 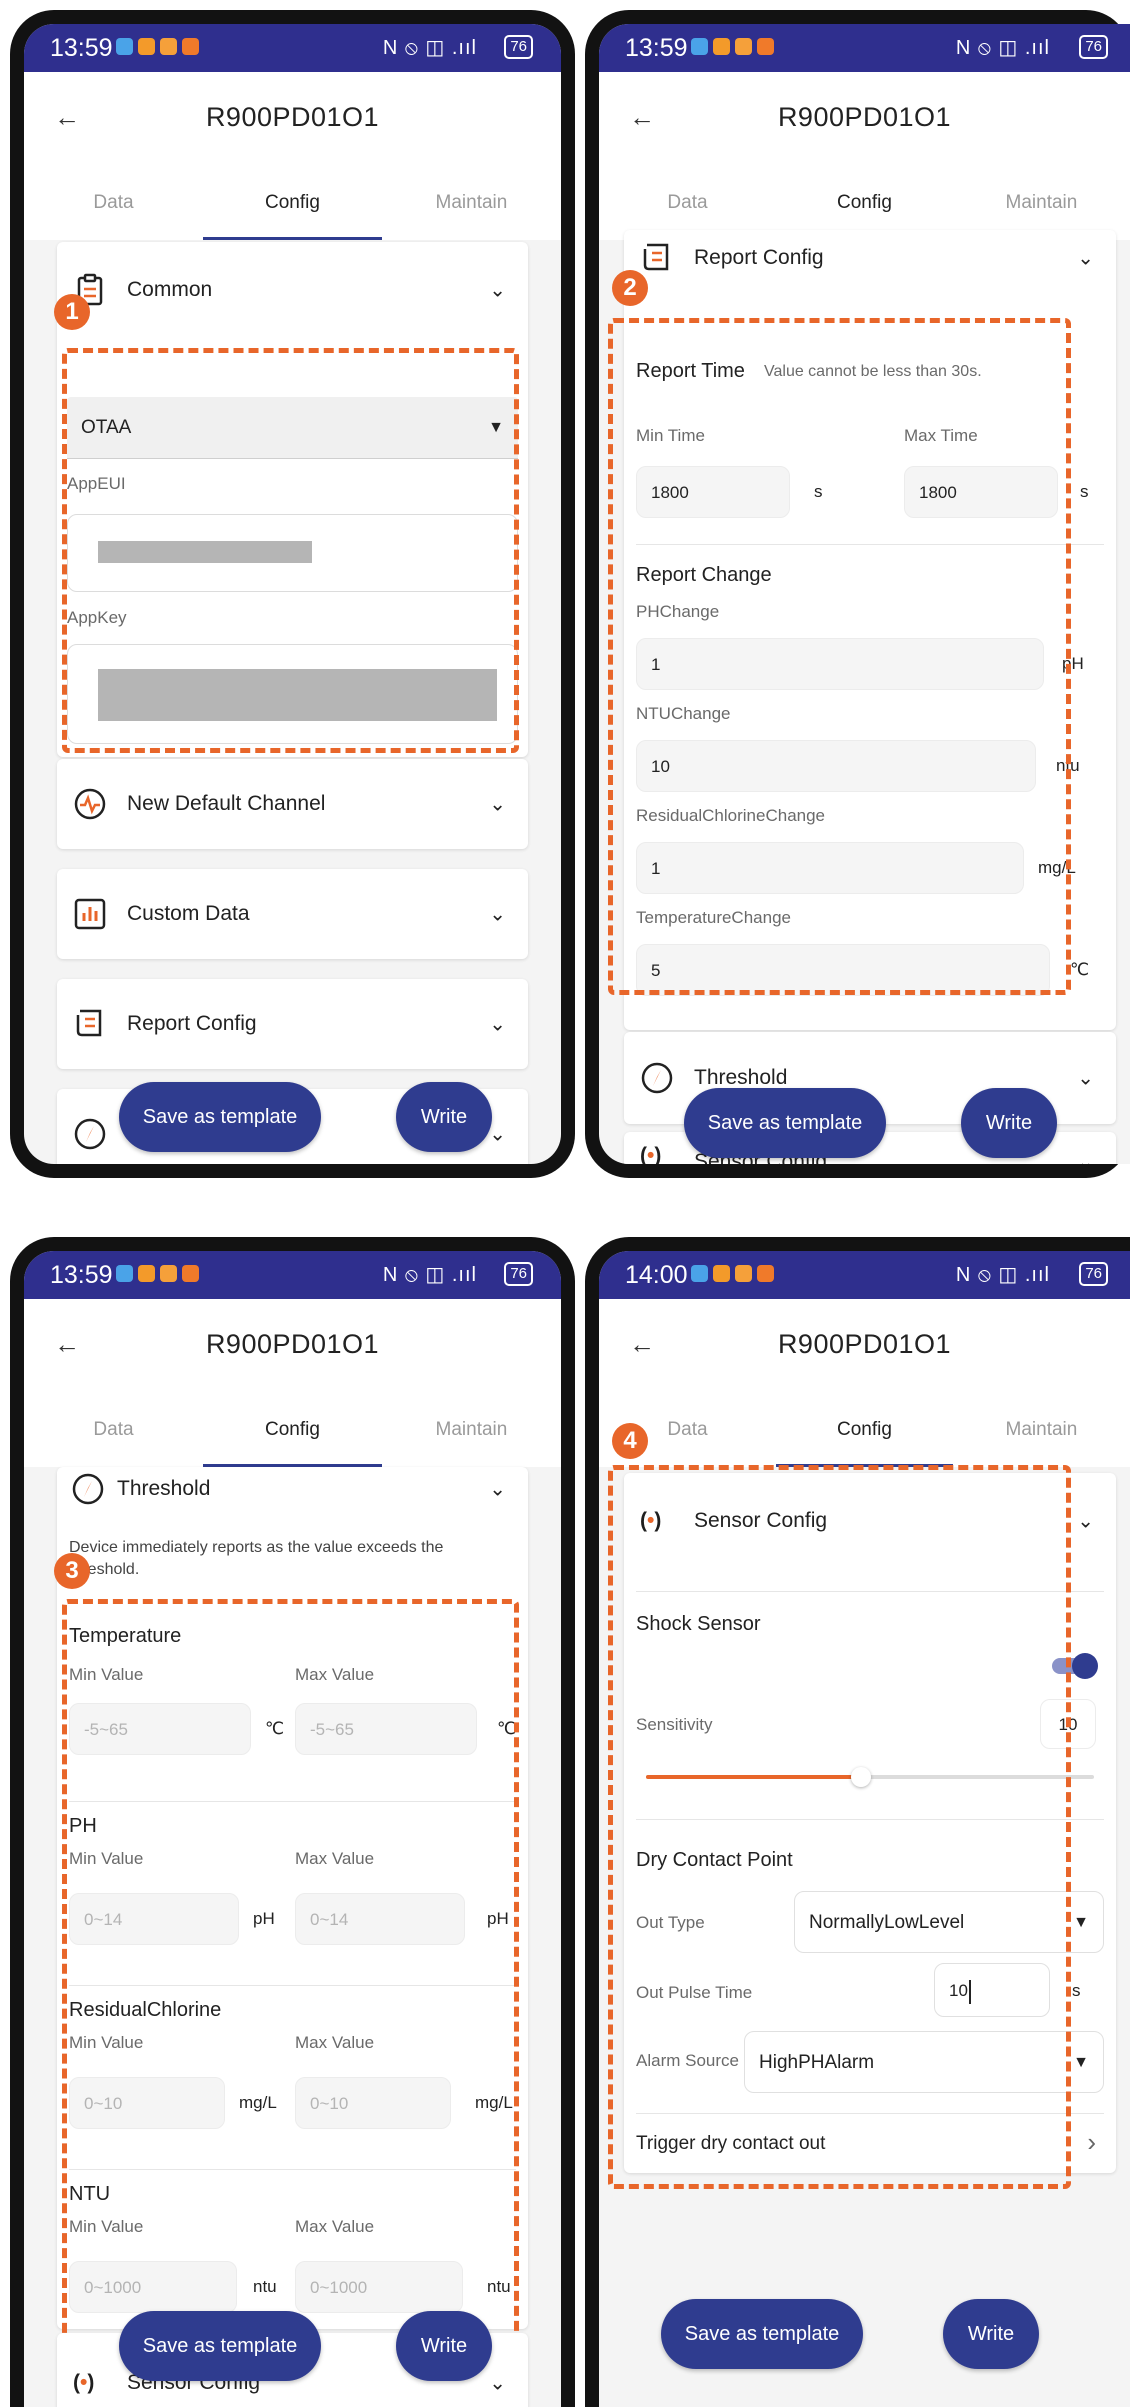 What do you see at coordinates (1076, 1990) in the screenshot?
I see `out-pulse-unit: s` at bounding box center [1076, 1990].